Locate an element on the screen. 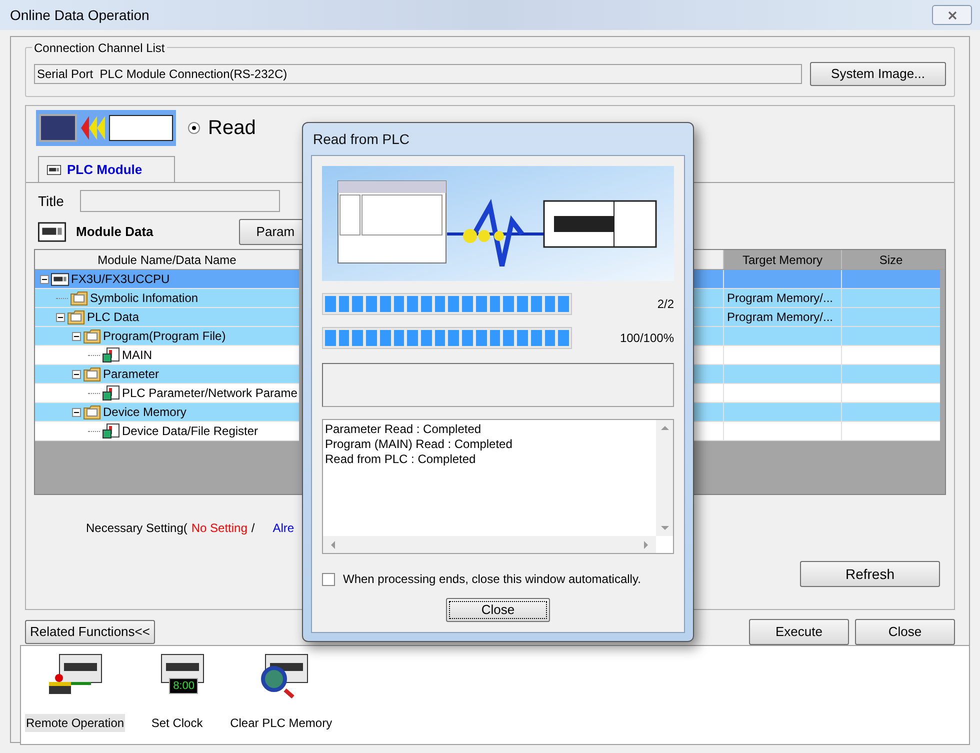 Image resolution: width=980 pixels, height=753 pixels. log-line: Program (MAIN) Read : Completed is located at coordinates (419, 444).